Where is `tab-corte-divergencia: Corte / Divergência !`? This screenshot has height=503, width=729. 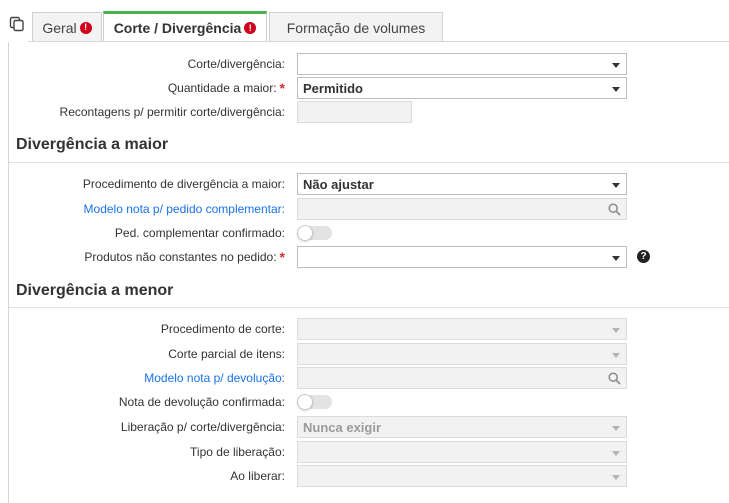
tab-corte-divergencia: Corte / Divergência ! is located at coordinates (185, 27).